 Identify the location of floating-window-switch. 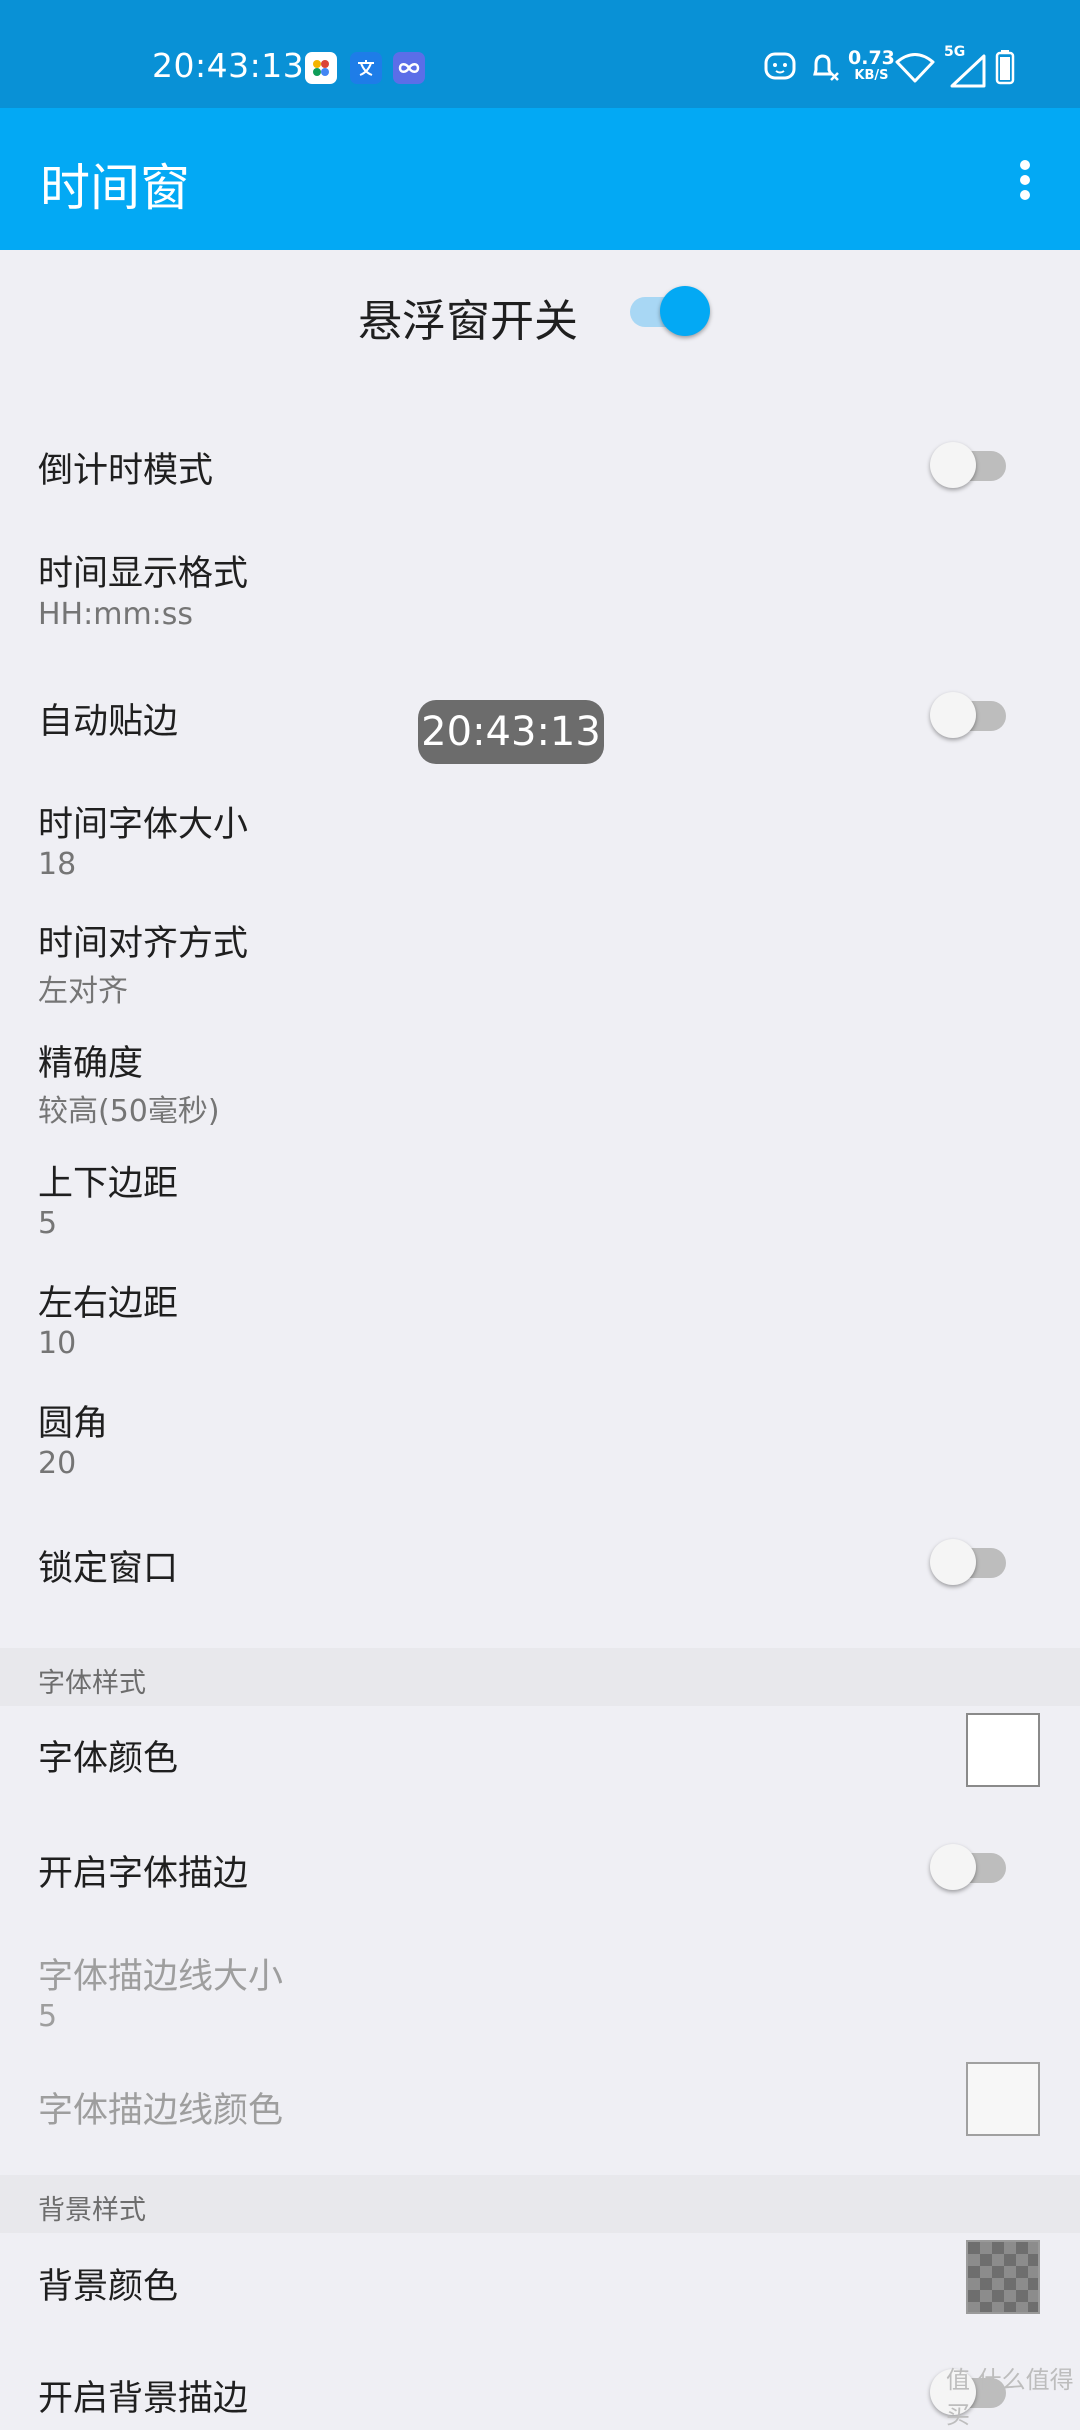
(670, 311).